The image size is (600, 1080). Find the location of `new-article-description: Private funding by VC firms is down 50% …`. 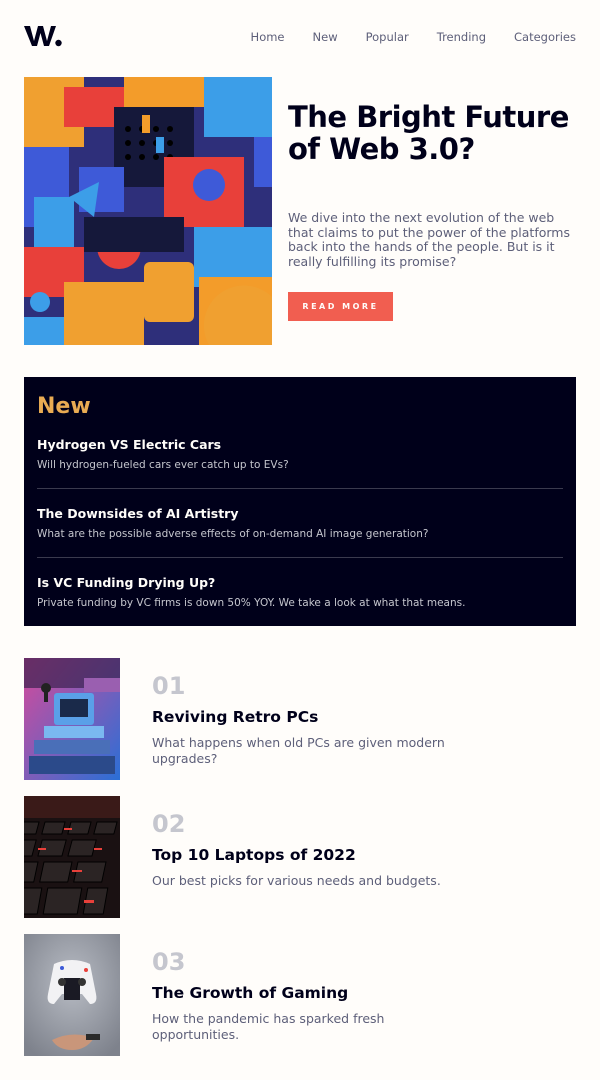

new-article-description: Private funding by VC firms is down 50% … is located at coordinates (251, 603).